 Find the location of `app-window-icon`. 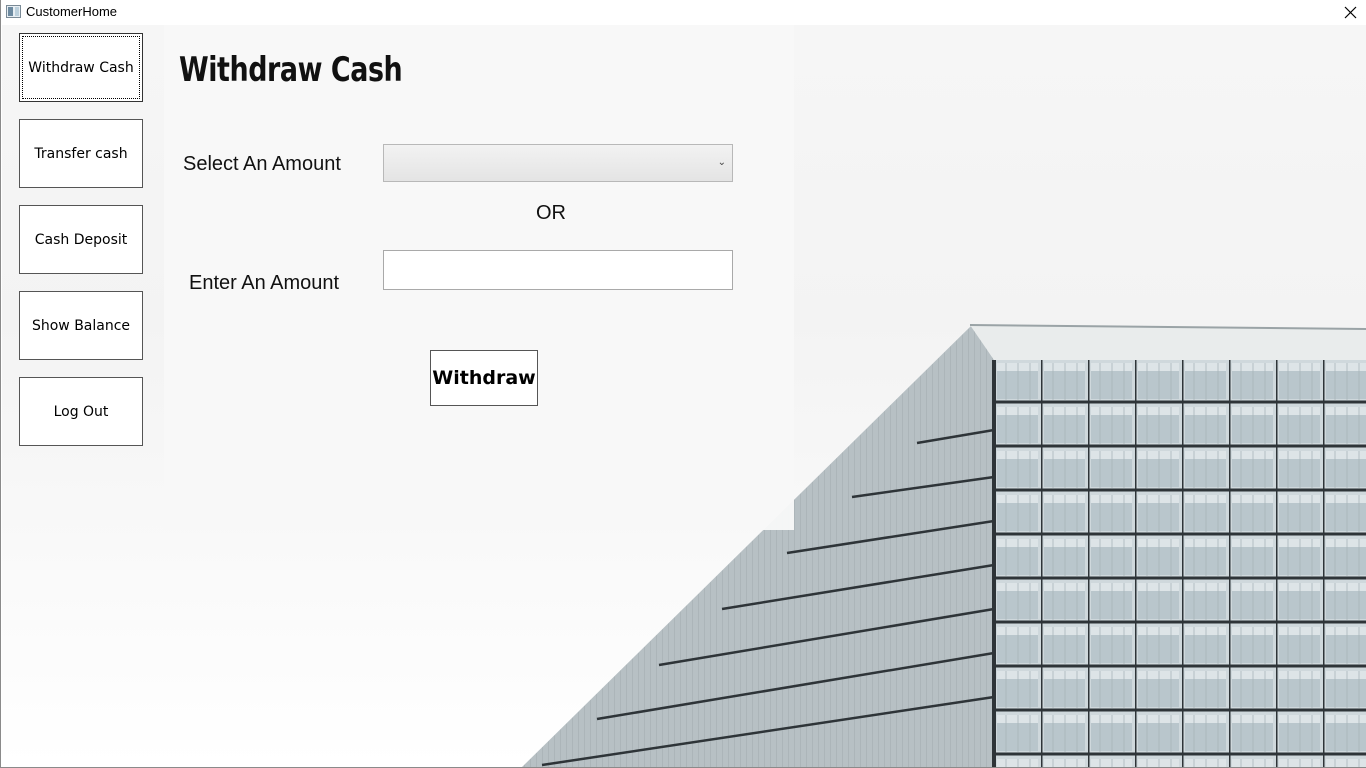

app-window-icon is located at coordinates (13, 11).